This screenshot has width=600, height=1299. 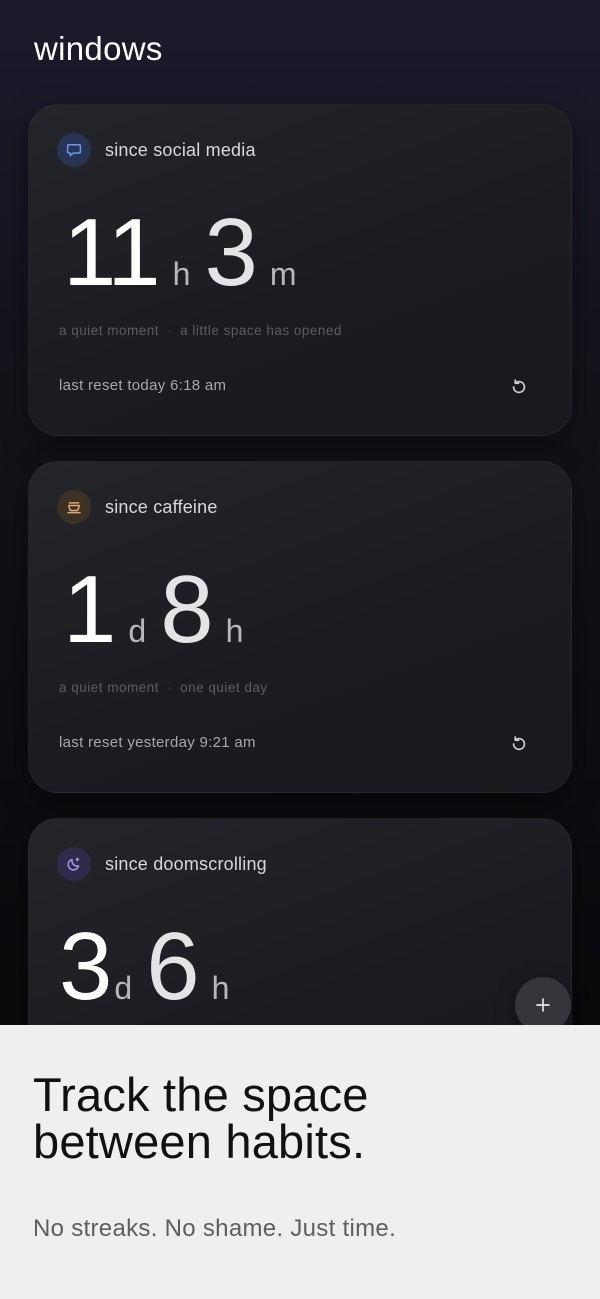 I want to click on card-header: since social media, so click(x=156, y=150).